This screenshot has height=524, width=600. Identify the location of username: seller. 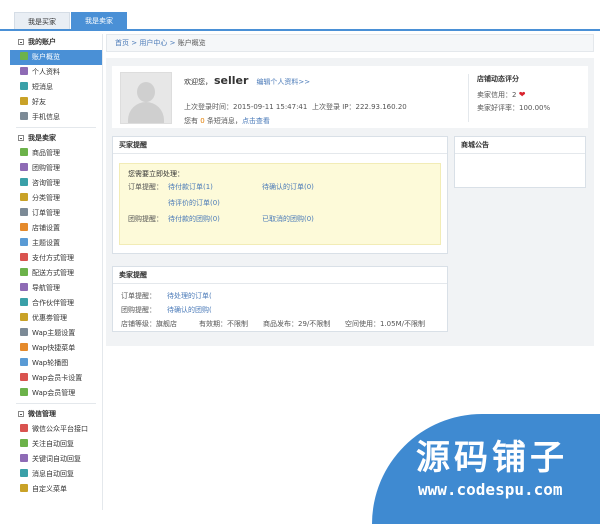
(231, 80).